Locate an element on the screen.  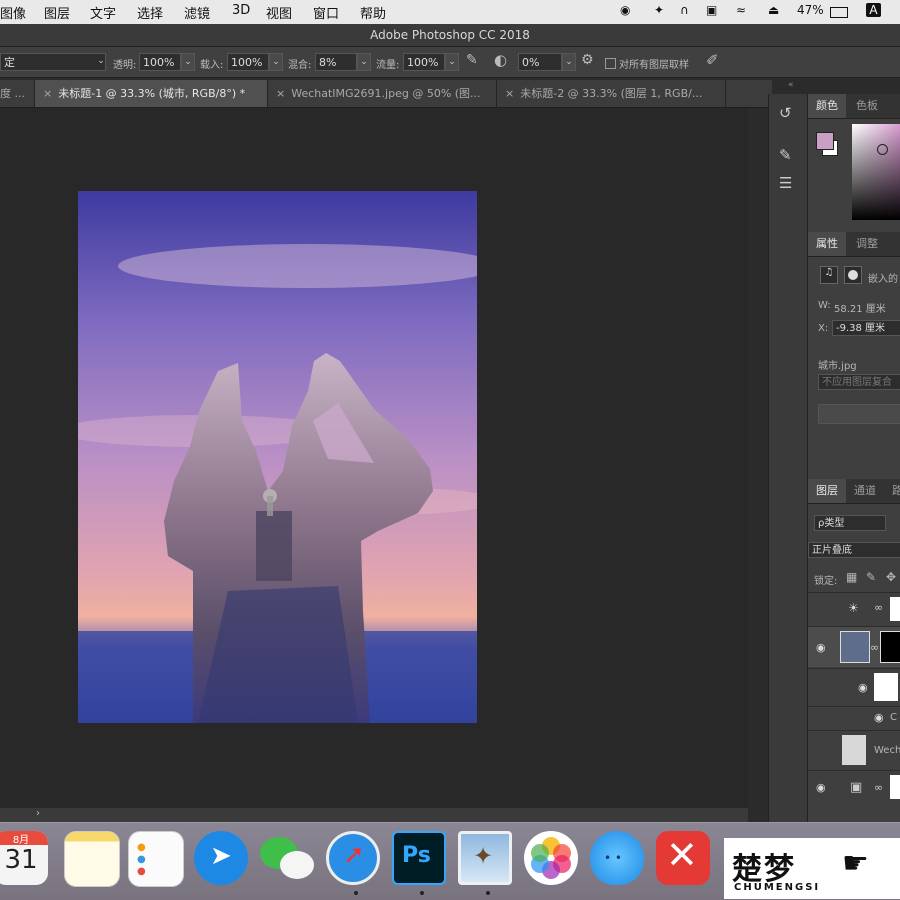
preview-app-icon: ✦ is located at coordinates (485, 858).